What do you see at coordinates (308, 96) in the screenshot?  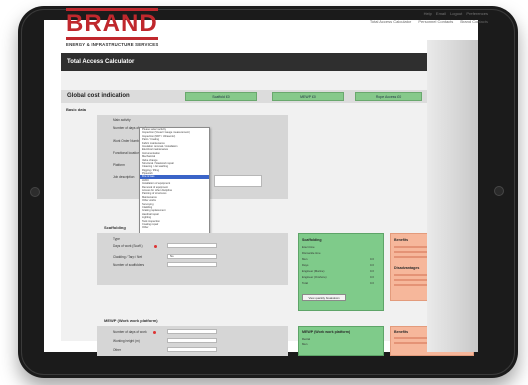 I see `global-mewp-box: MEWP £0` at bounding box center [308, 96].